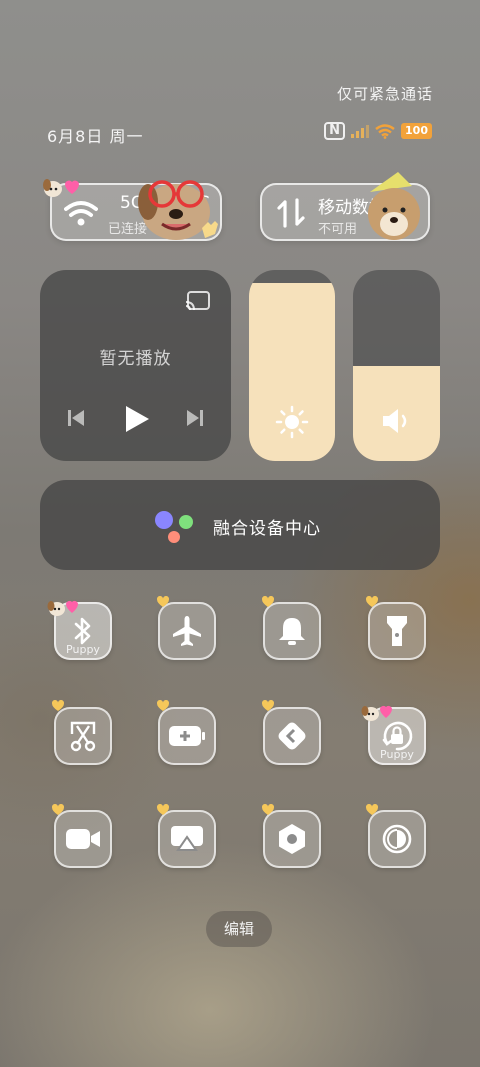 The image size is (480, 1067). I want to click on screenshot-toggle, so click(83, 736).